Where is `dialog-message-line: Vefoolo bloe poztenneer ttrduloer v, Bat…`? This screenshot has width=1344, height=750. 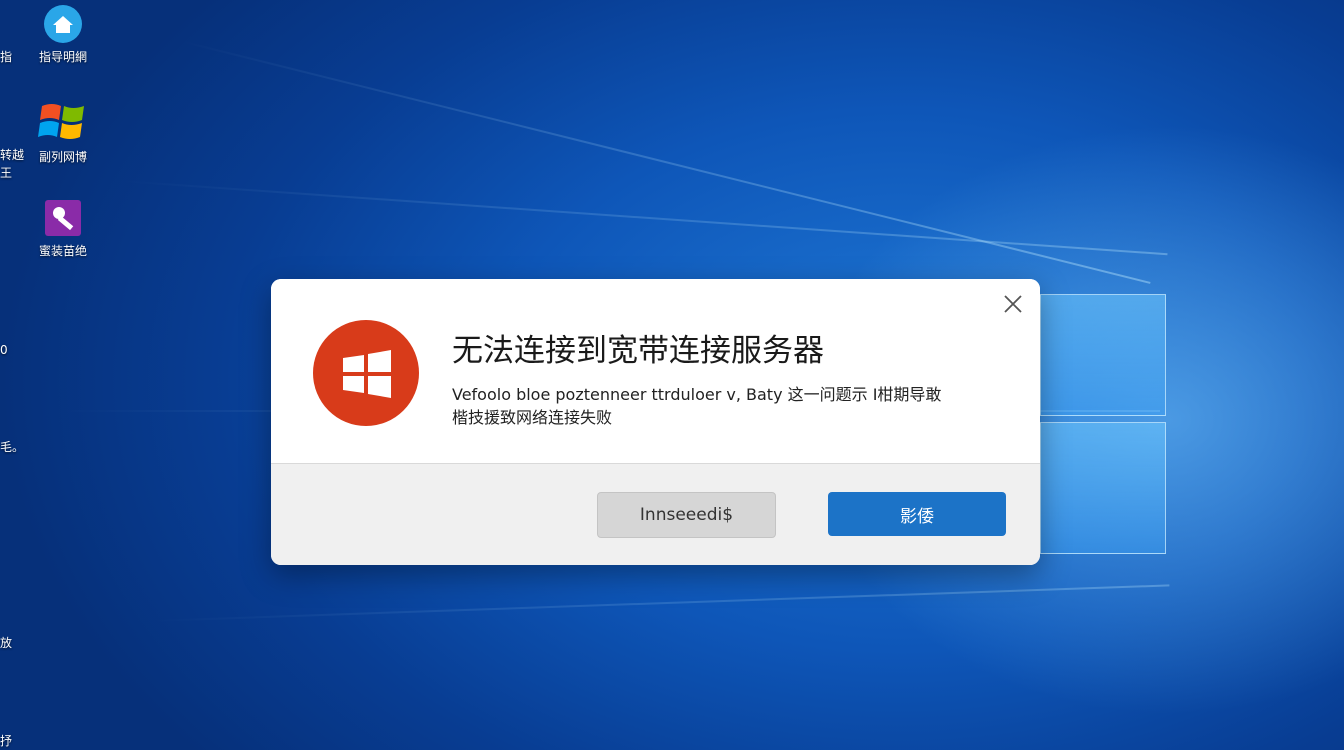 dialog-message-line: Vefoolo bloe poztenneer ttrduloer v, Bat… is located at coordinates (697, 394).